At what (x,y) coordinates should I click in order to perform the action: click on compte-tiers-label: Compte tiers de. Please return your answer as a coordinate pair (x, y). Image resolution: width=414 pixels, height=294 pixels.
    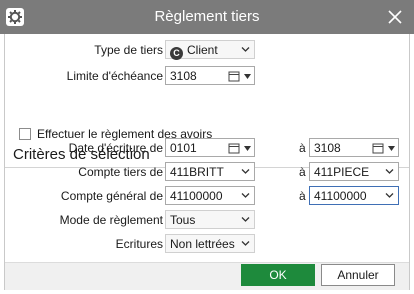
    Looking at the image, I should click on (120, 172).